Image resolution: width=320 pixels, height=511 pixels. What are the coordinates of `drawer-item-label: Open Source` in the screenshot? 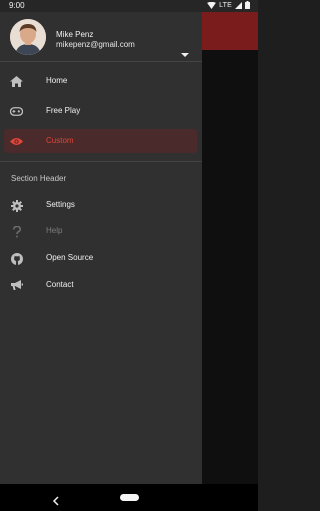 It's located at (70, 257).